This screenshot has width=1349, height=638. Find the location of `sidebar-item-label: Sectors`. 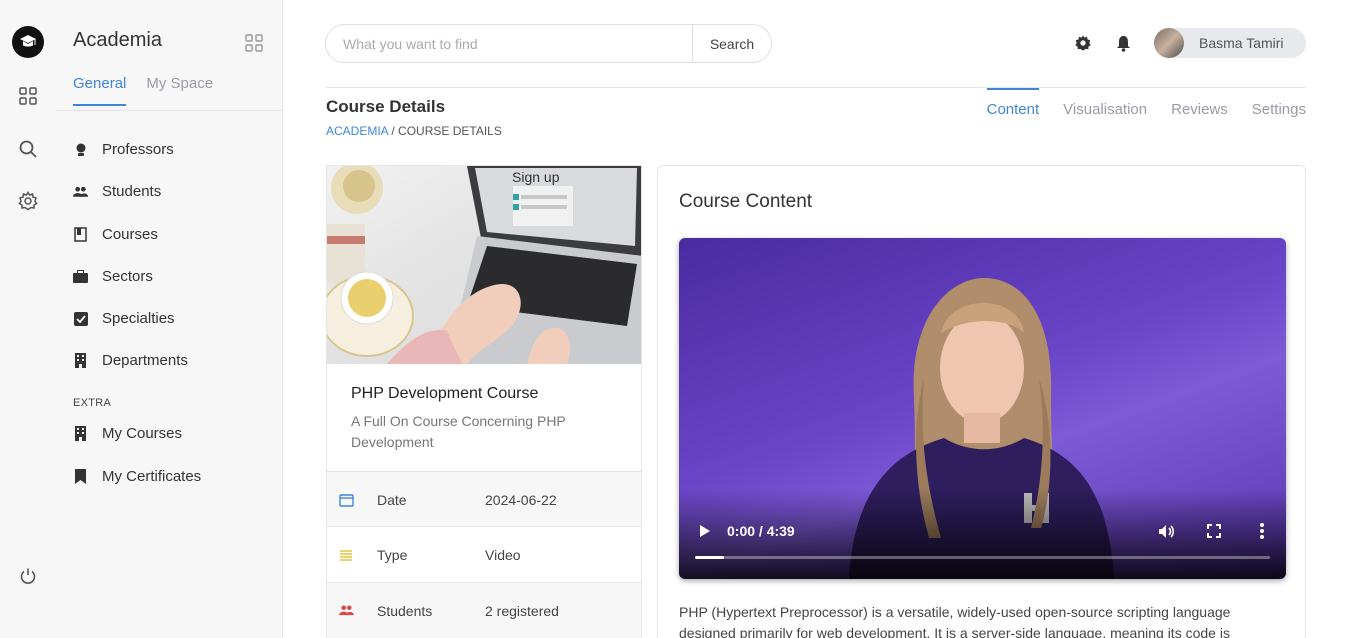

sidebar-item-label: Sectors is located at coordinates (127, 276).